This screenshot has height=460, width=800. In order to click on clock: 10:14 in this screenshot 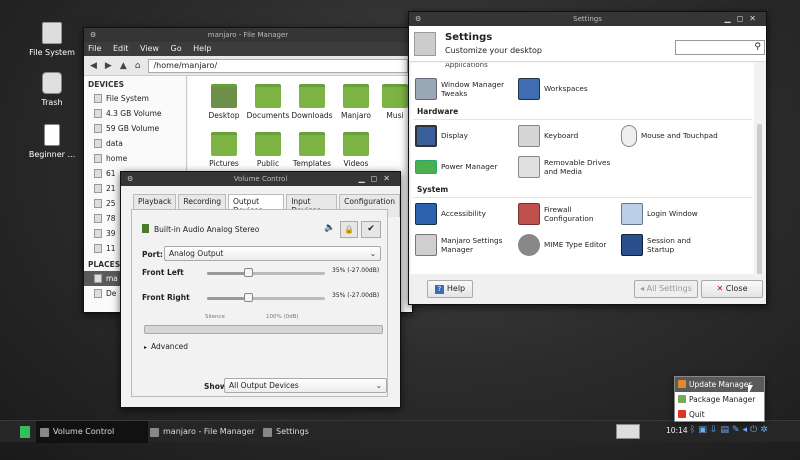, I will do `click(677, 430)`.